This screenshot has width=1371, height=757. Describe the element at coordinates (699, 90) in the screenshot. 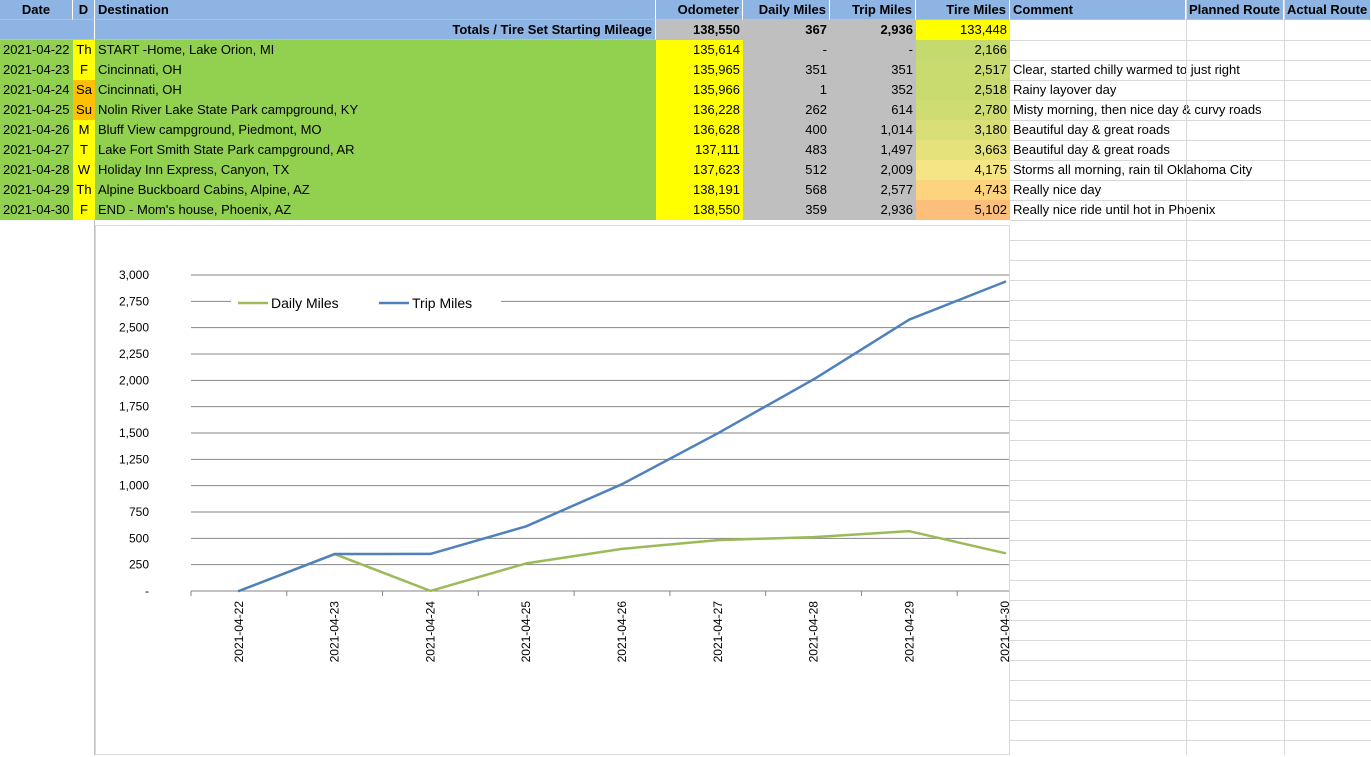

I see `cell-odometer: 135,966` at that location.